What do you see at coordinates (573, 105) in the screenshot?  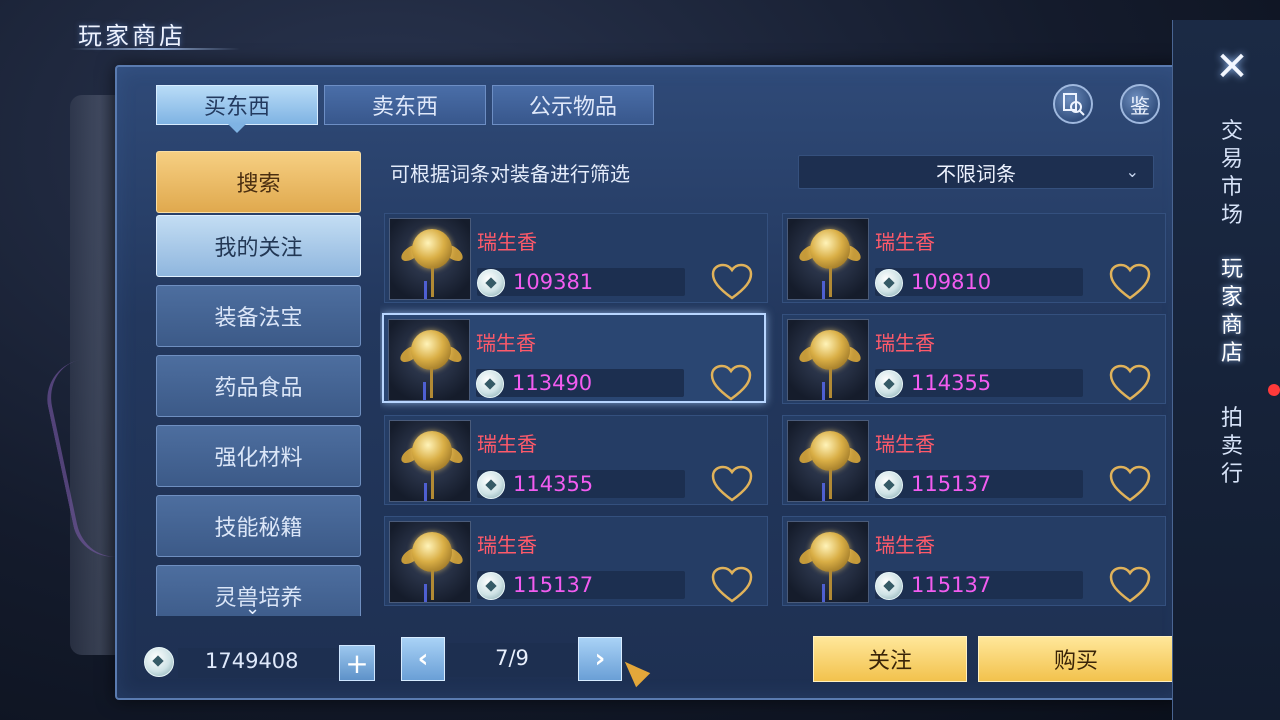 I see `tab-public-items: 公示物品` at bounding box center [573, 105].